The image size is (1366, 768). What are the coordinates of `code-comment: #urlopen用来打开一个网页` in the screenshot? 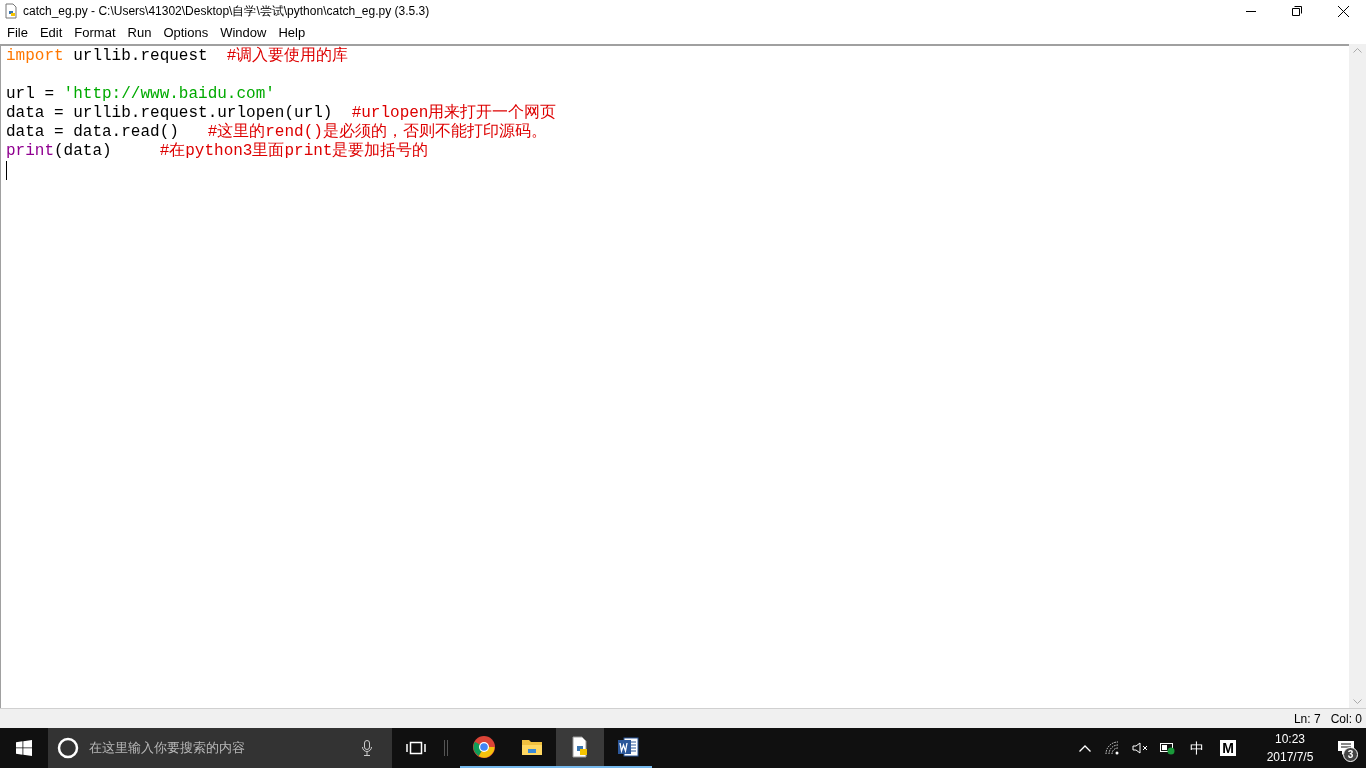 It's located at (454, 113).